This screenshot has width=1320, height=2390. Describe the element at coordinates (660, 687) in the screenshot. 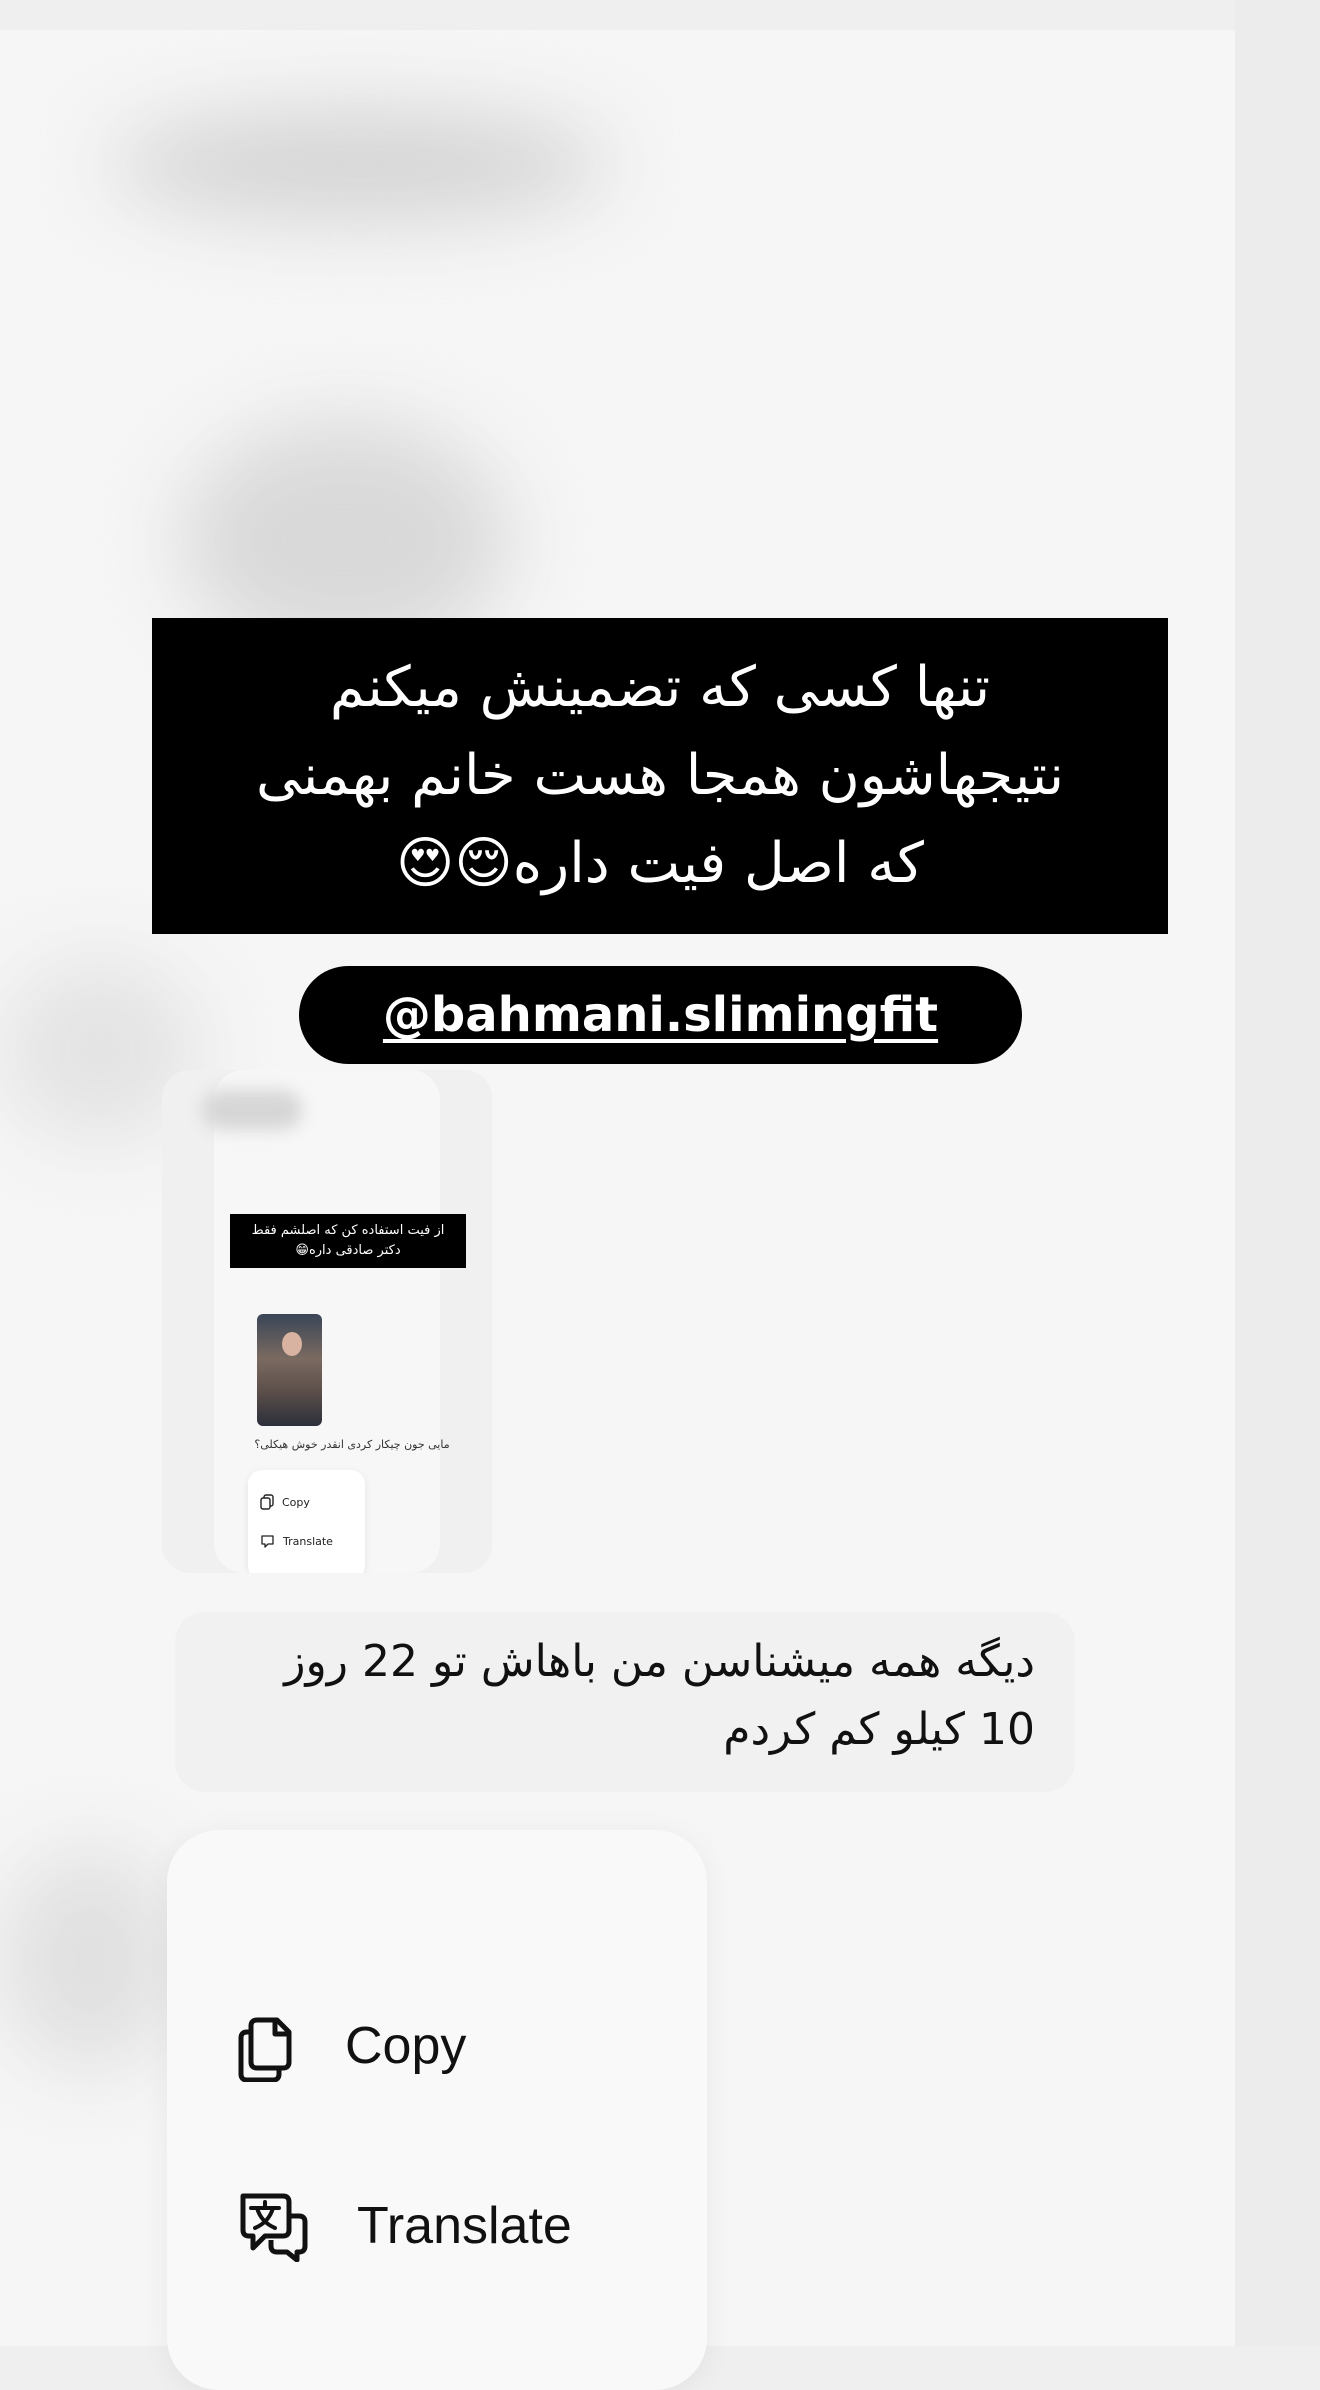

I see `caption-line: تنها کسی که تضمینش میکنم` at that location.